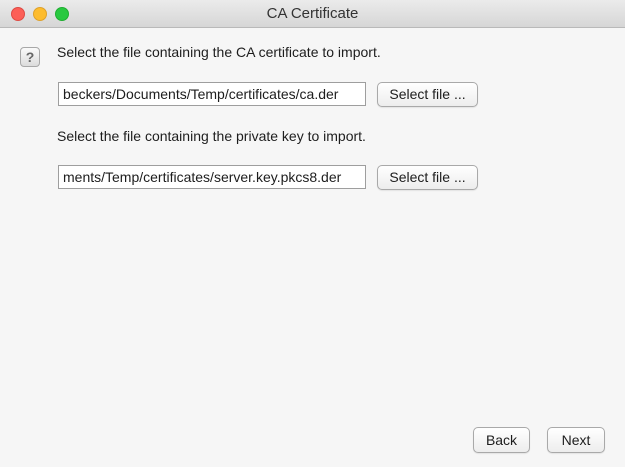 This screenshot has height=467, width=625. What do you see at coordinates (576, 440) in the screenshot?
I see `next-button: Next` at bounding box center [576, 440].